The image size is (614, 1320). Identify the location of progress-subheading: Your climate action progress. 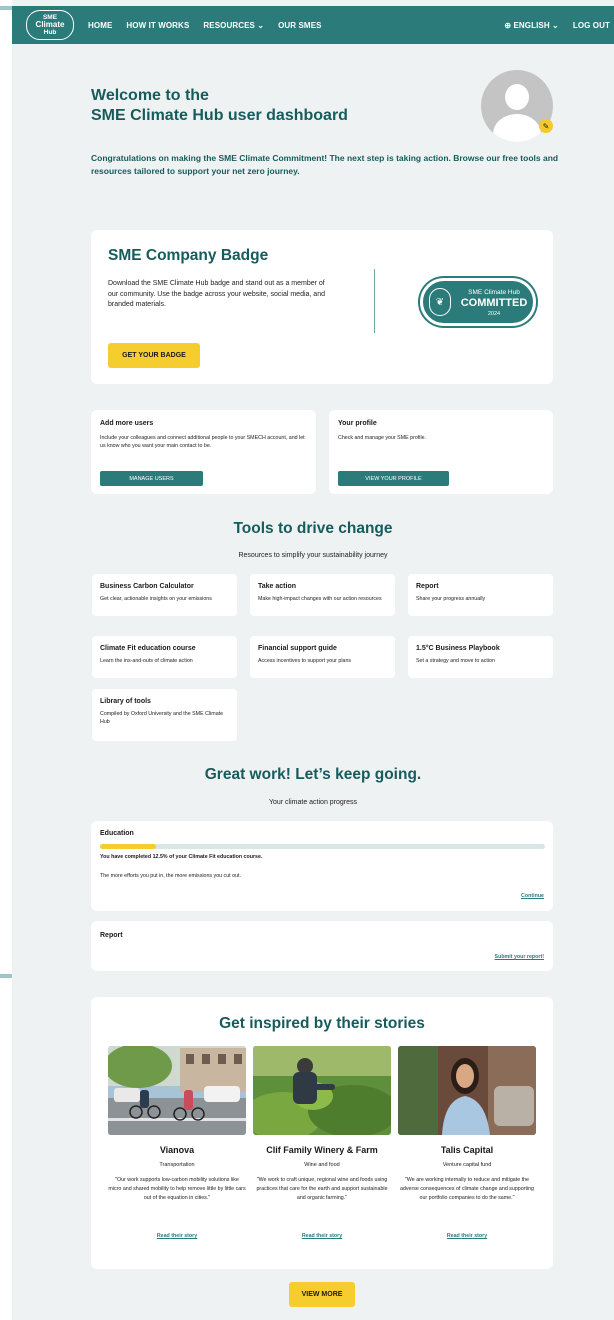
(313, 802).